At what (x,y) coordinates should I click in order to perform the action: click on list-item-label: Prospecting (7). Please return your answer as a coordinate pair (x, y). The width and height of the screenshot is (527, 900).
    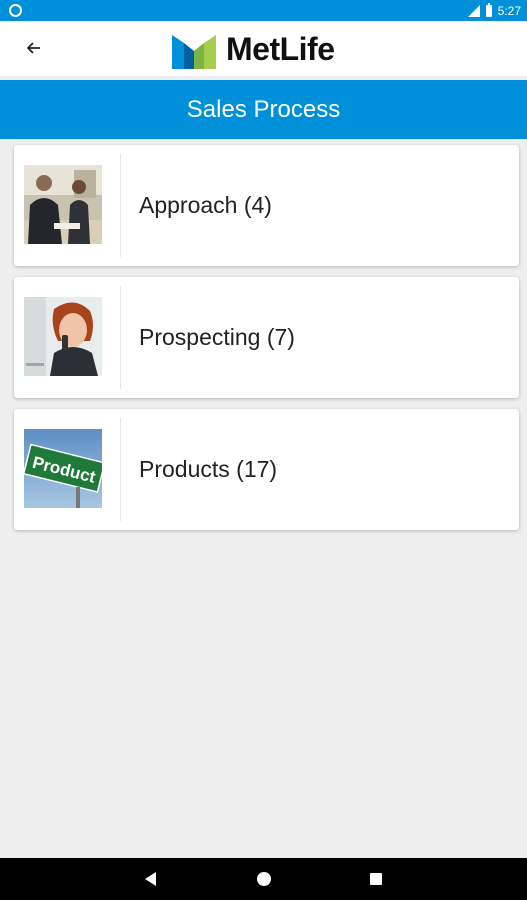
    Looking at the image, I should click on (217, 337).